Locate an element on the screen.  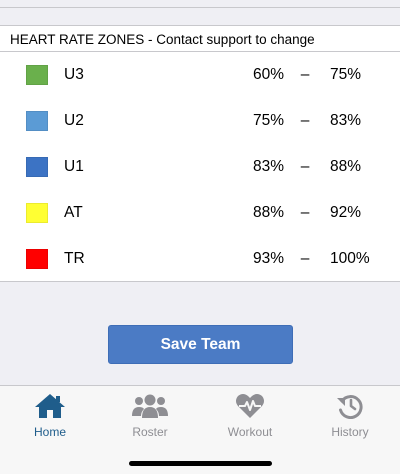
tab-label: Roster is located at coordinates (150, 432).